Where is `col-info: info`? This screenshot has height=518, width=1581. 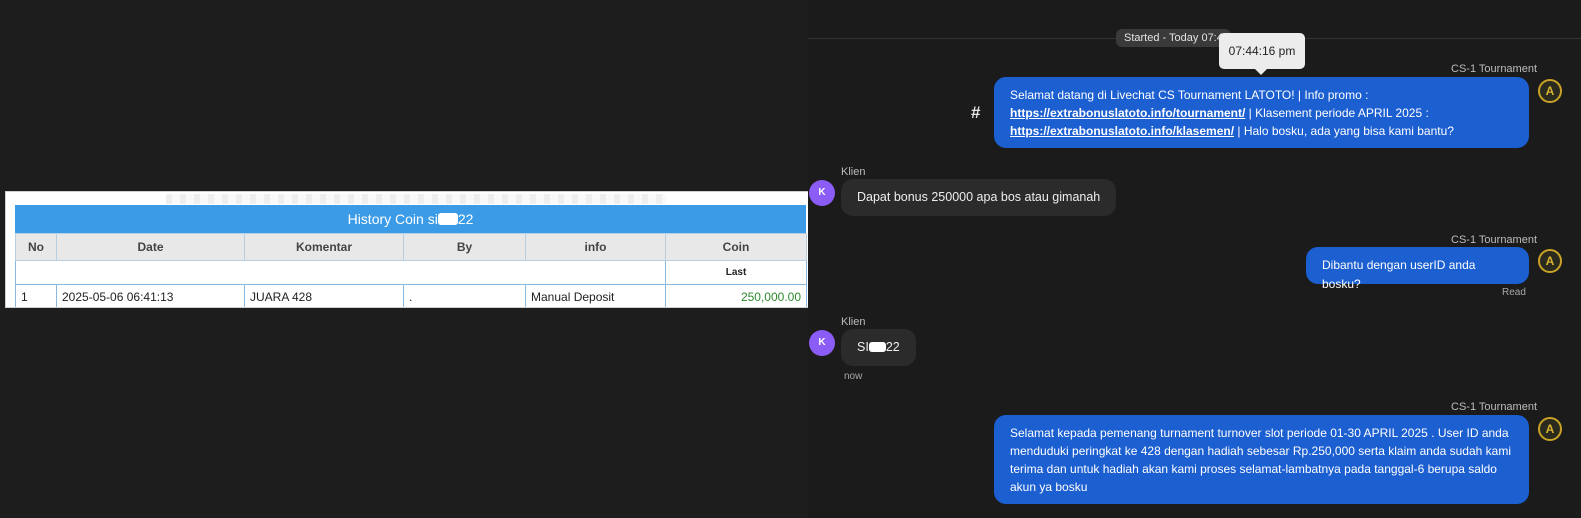 col-info: info is located at coordinates (595, 247).